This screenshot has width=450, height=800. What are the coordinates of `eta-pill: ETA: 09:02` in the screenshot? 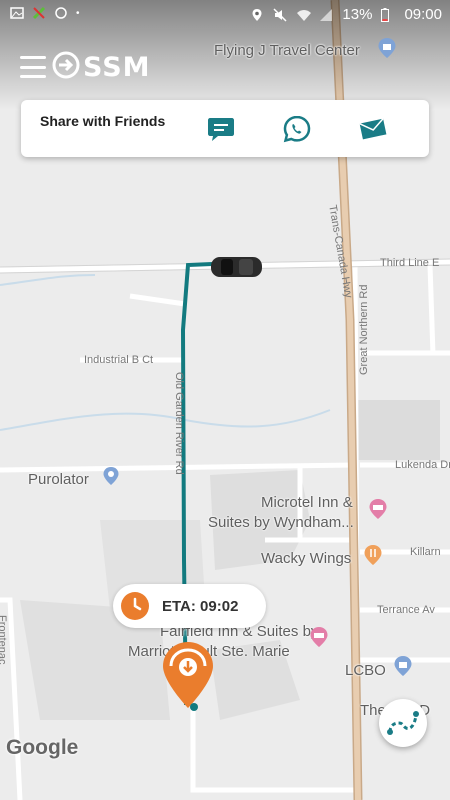 It's located at (189, 606).